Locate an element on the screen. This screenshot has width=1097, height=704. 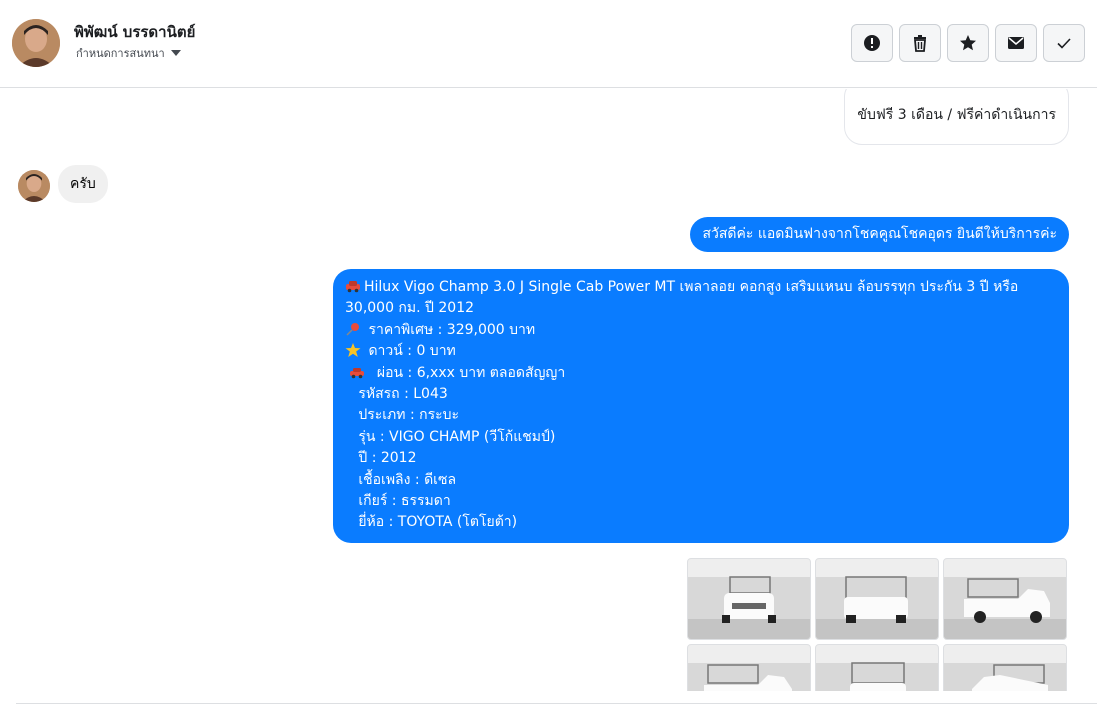
assign-label: กำหนดการสนทนา is located at coordinates (120, 53).